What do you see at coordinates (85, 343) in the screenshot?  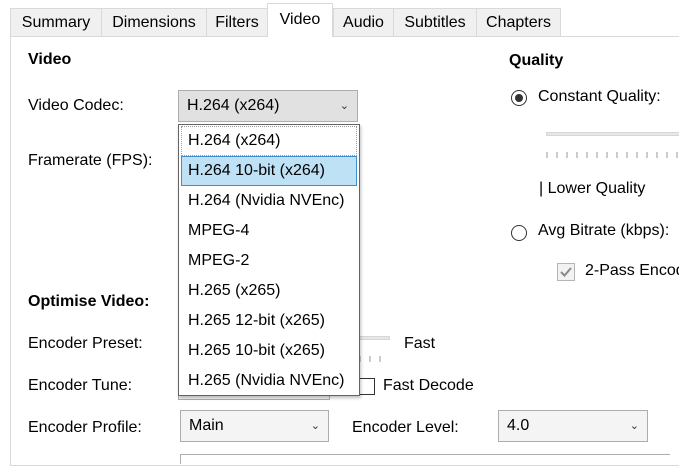 I see `encoder-preset-label: Encoder Preset:` at bounding box center [85, 343].